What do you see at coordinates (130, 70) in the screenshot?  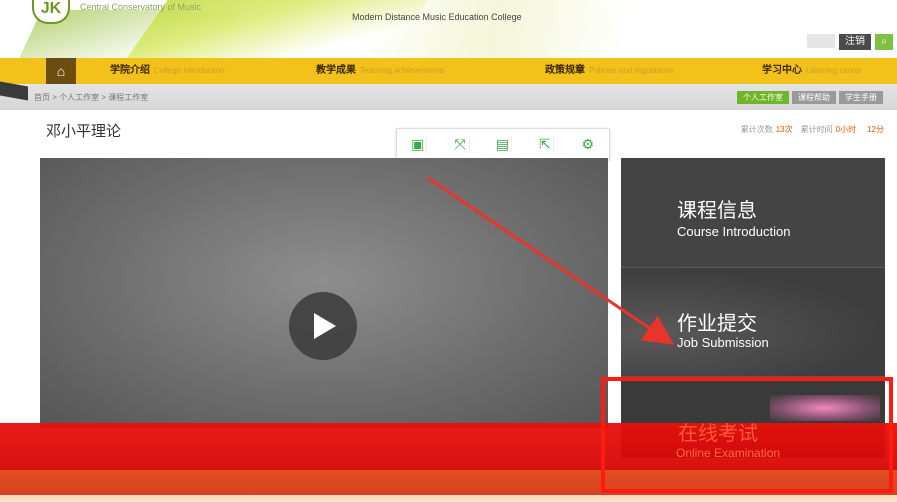 I see `nav-item-label: 学院介绍` at bounding box center [130, 70].